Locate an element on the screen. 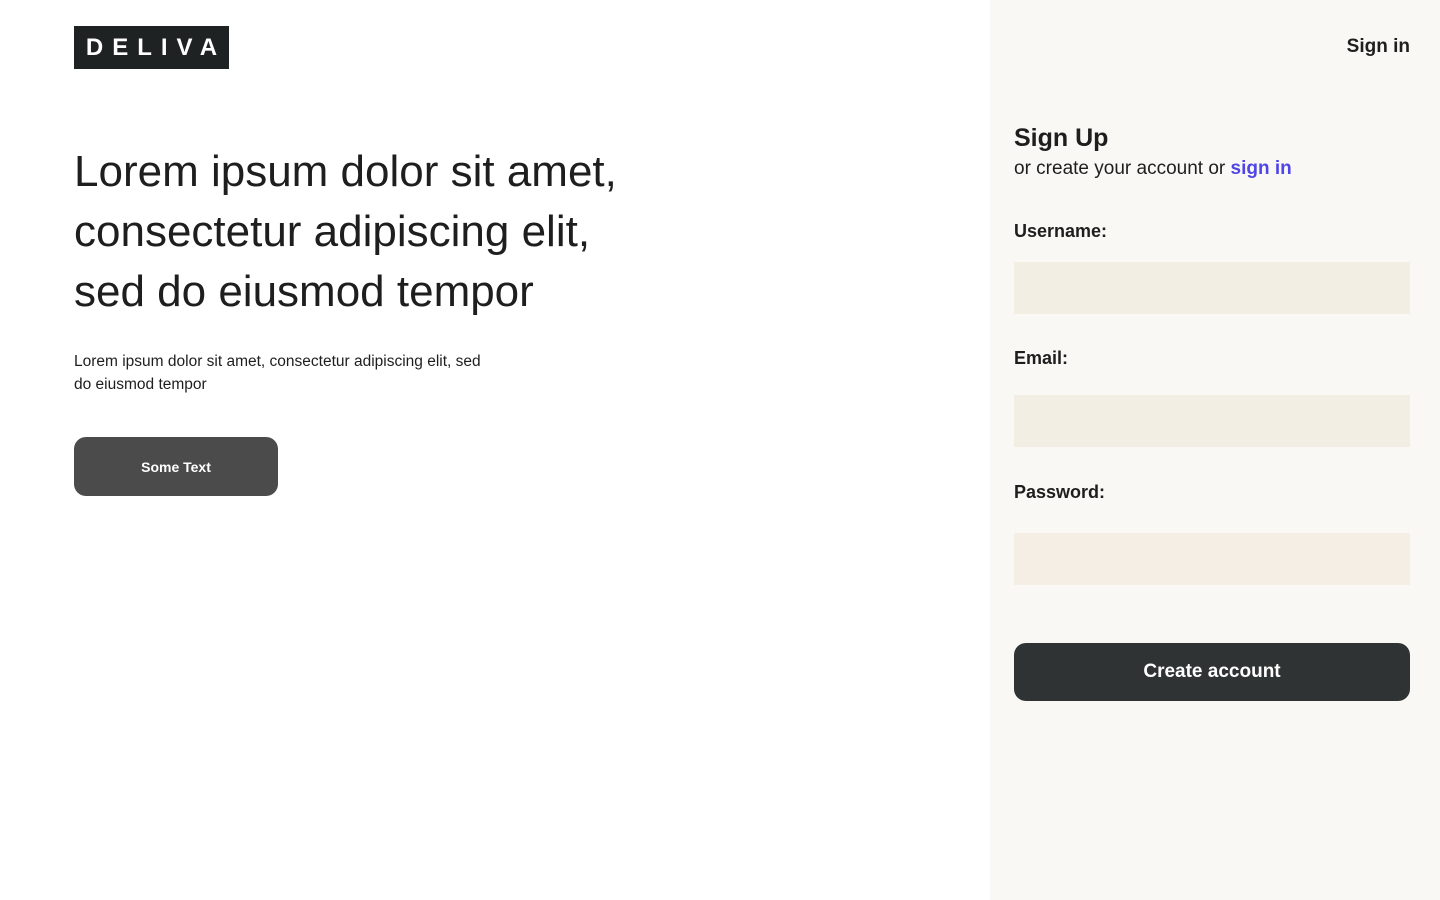  password-label: Password: is located at coordinates (1060, 492).